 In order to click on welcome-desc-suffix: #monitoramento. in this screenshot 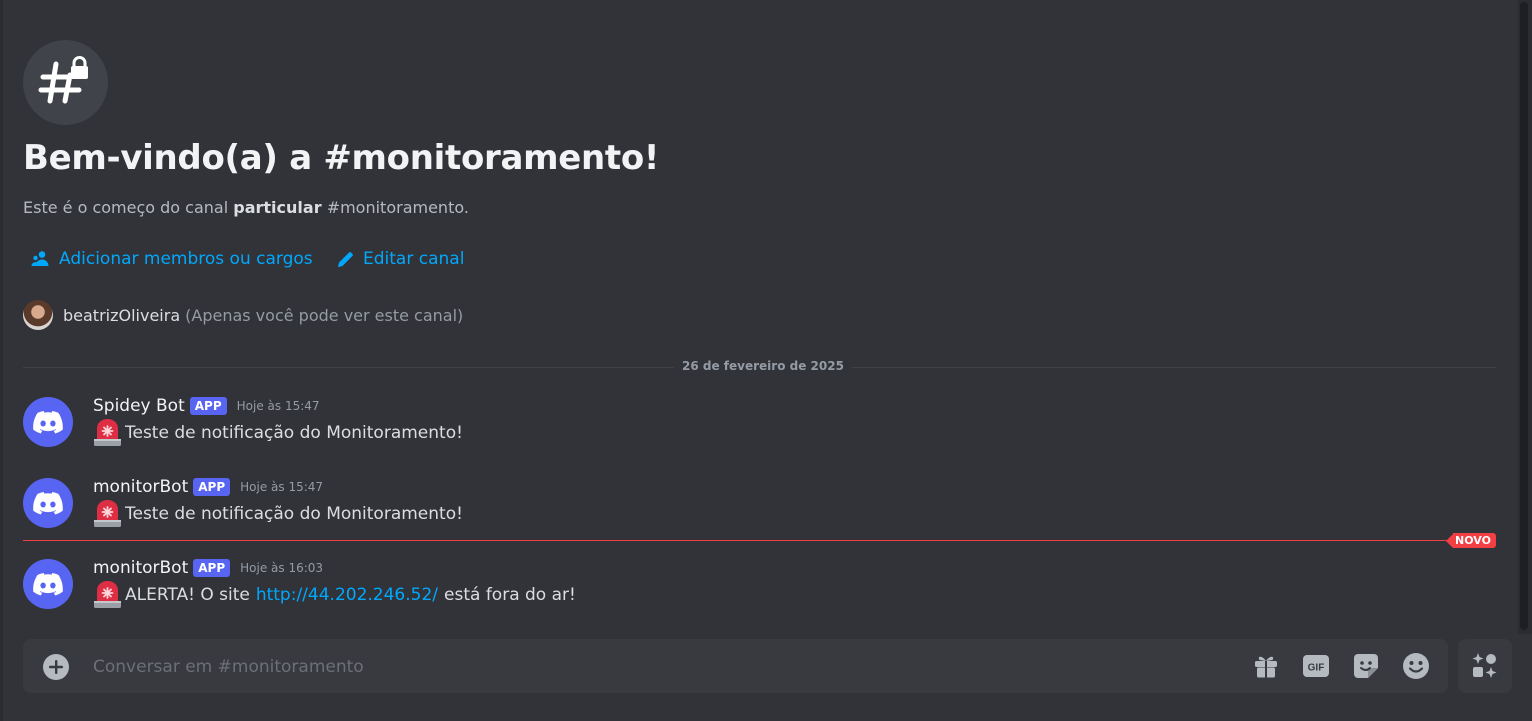, I will do `click(397, 207)`.